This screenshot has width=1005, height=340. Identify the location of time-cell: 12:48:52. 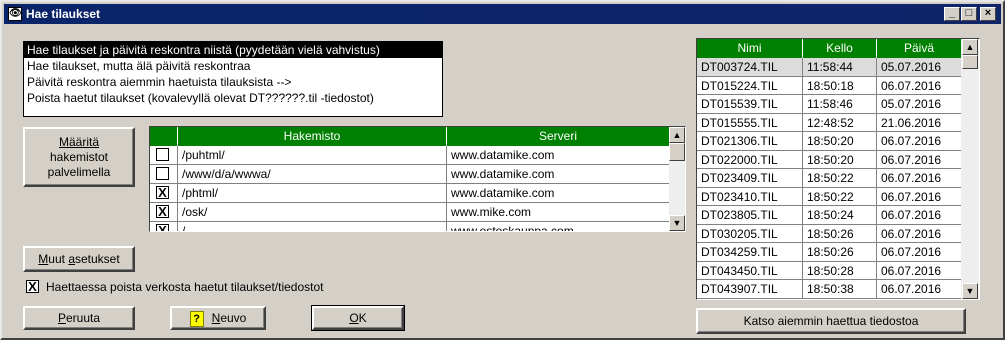
(840, 122).